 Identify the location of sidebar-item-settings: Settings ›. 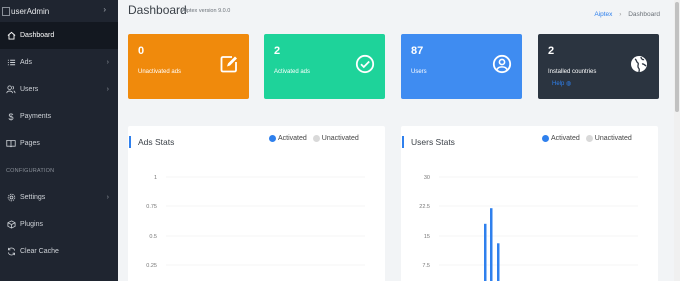
(59, 197).